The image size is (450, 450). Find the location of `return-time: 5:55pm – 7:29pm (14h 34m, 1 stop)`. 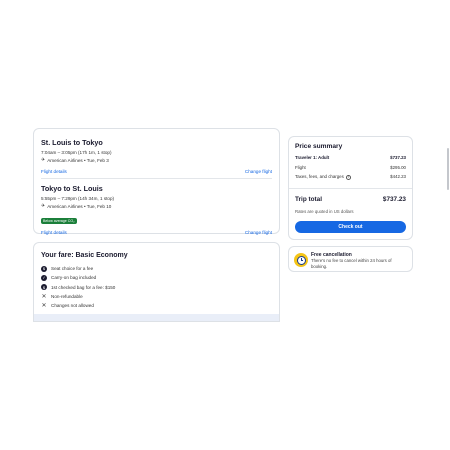

return-time: 5:55pm – 7:29pm (14h 34m, 1 stop) is located at coordinates (78, 198).